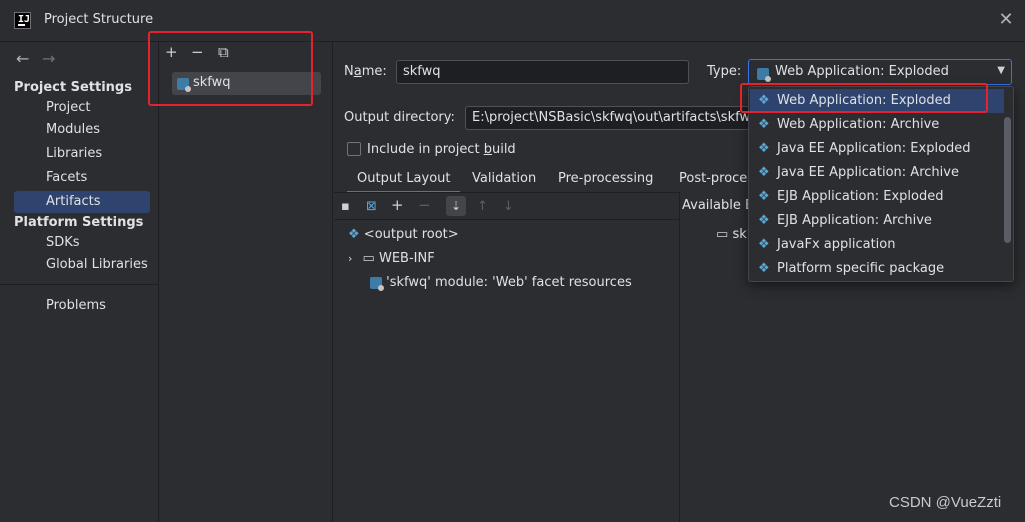  What do you see at coordinates (605, 179) in the screenshot?
I see `tab-pre-processing: Pre-processing` at bounding box center [605, 179].